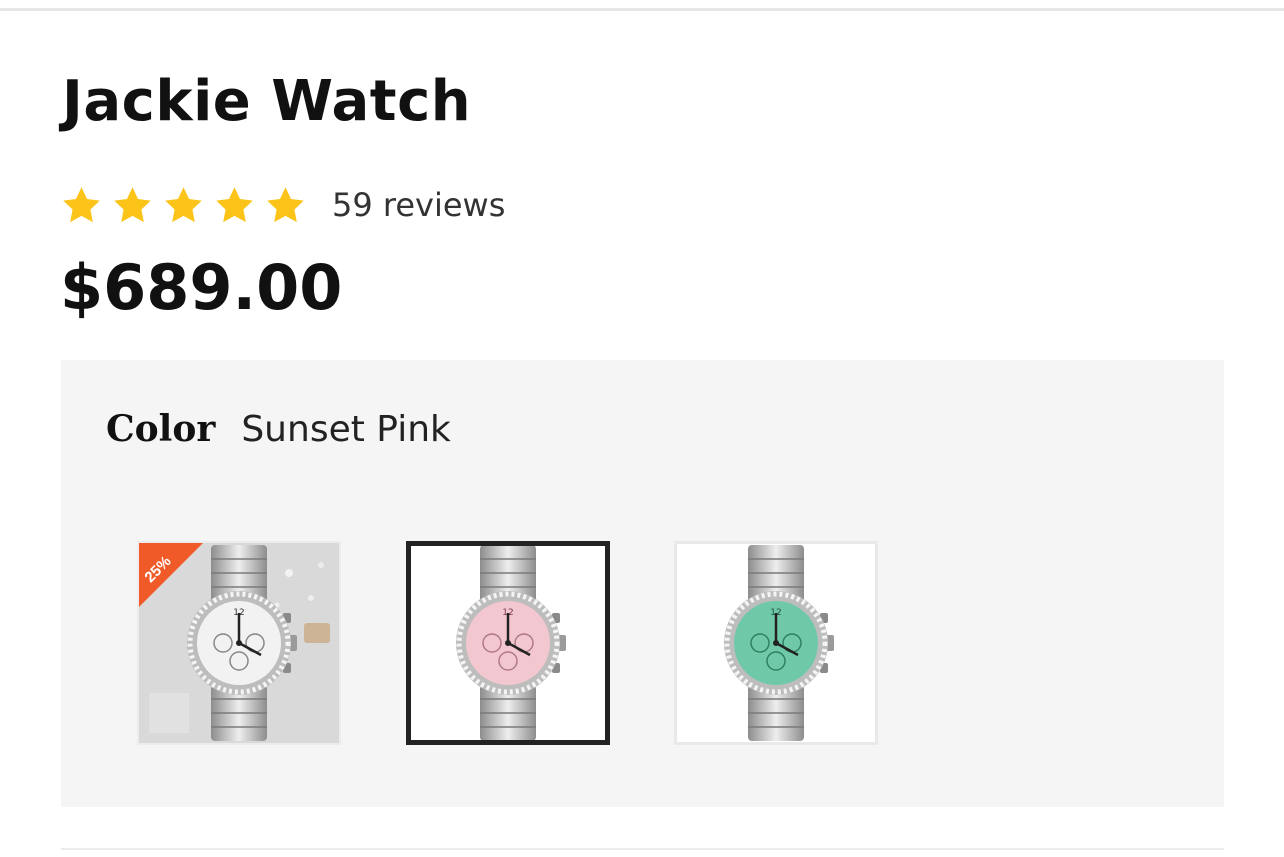  I want to click on watch-image-mint: 12, so click(779, 643).